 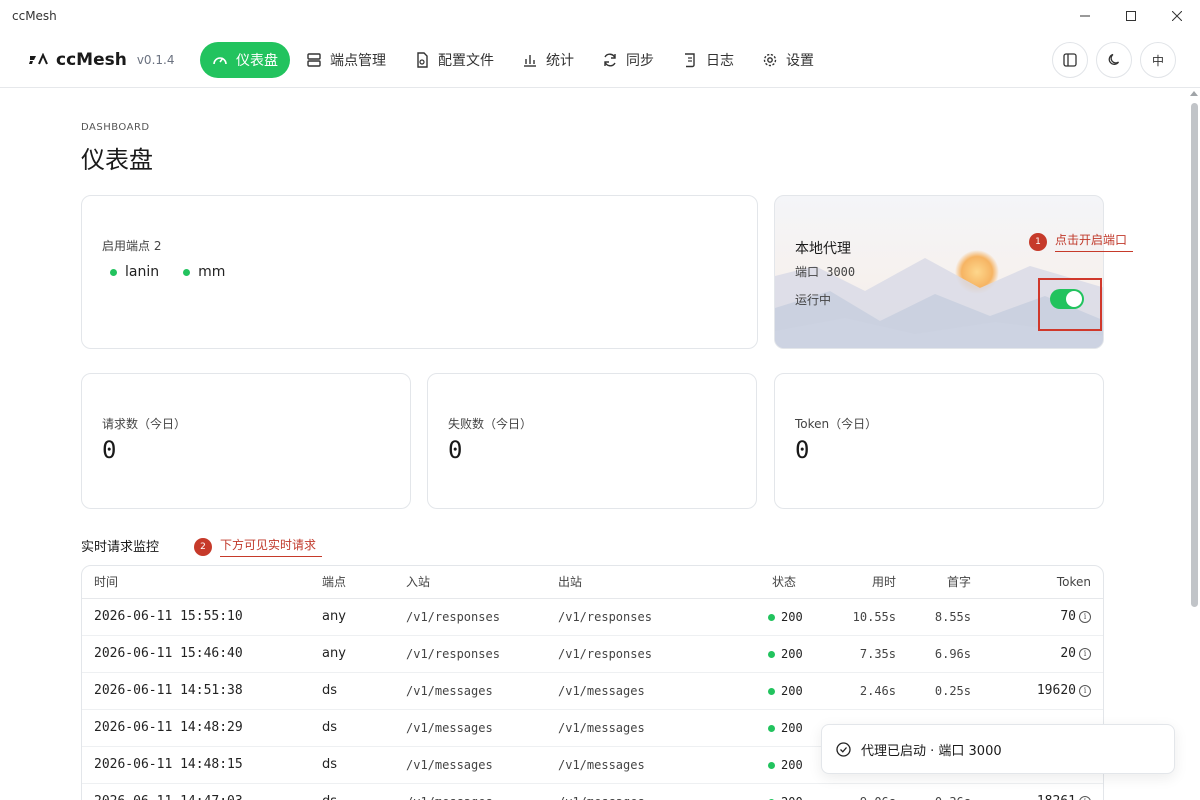 I want to click on token-value: 70, so click(x=1068, y=616).